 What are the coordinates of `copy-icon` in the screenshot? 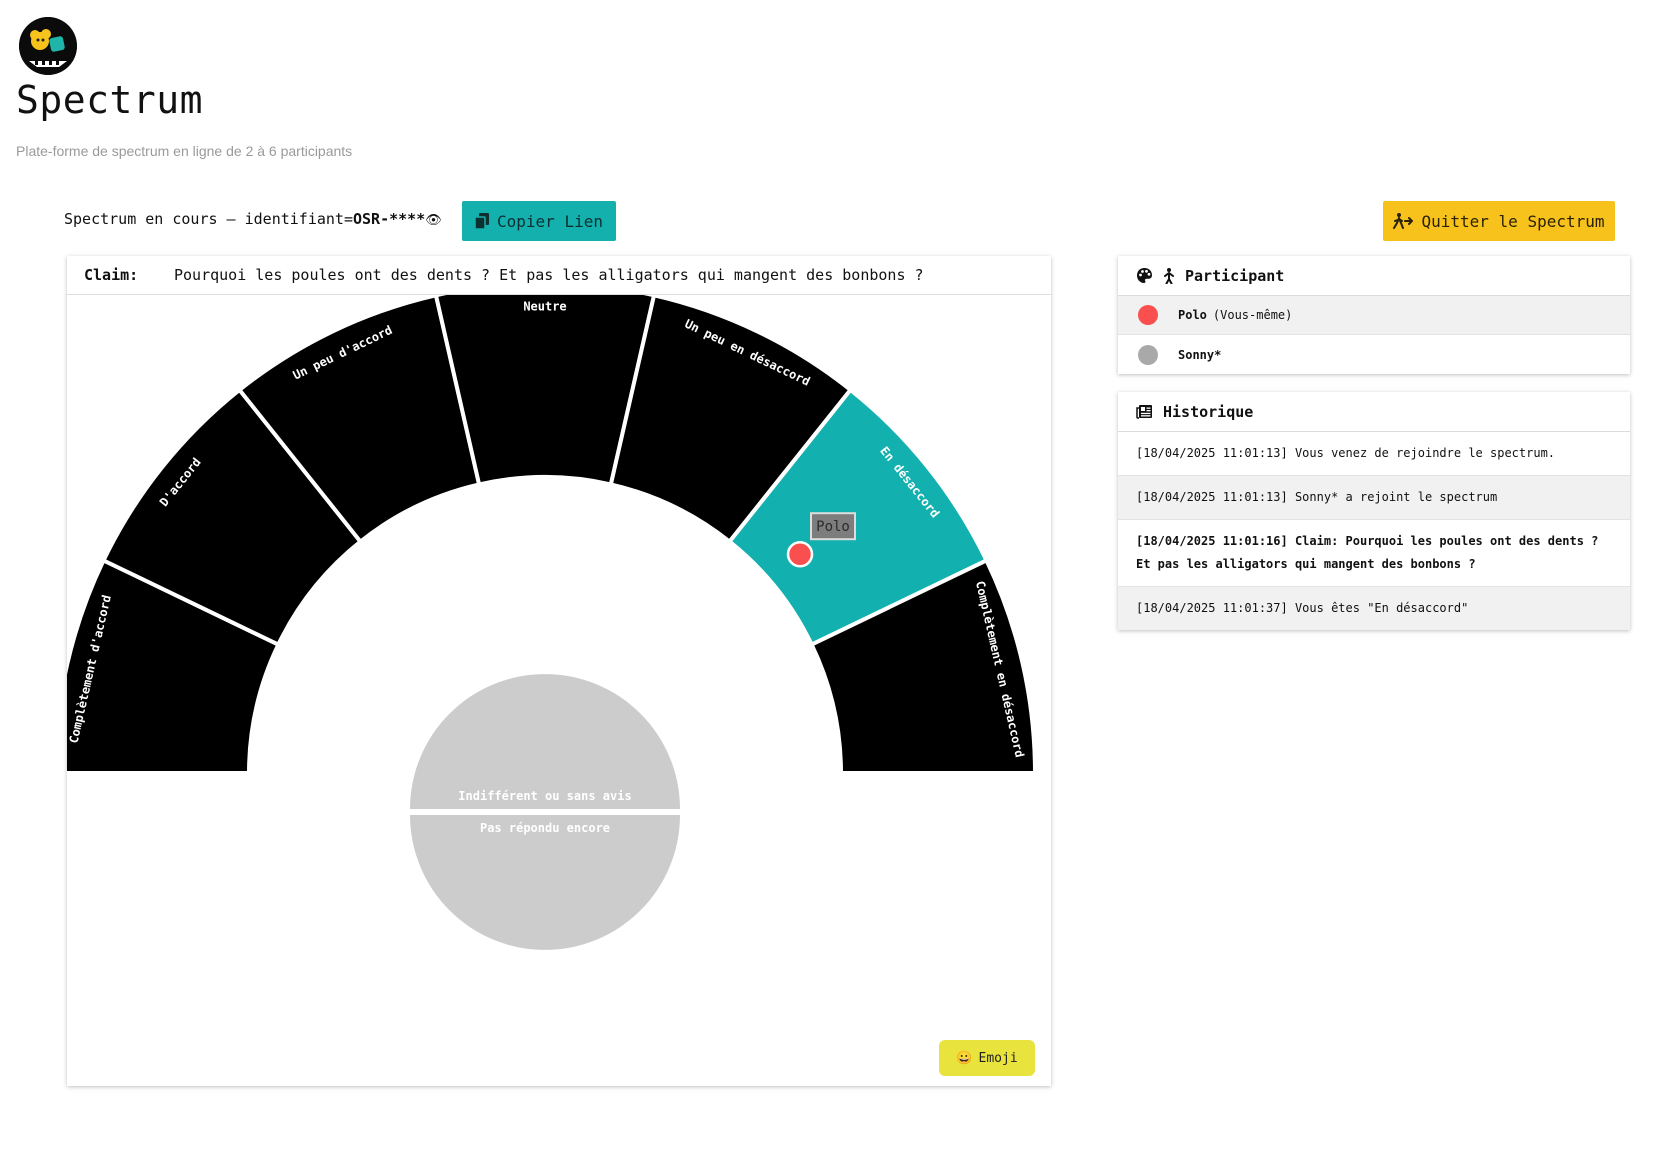 It's located at (482, 221).